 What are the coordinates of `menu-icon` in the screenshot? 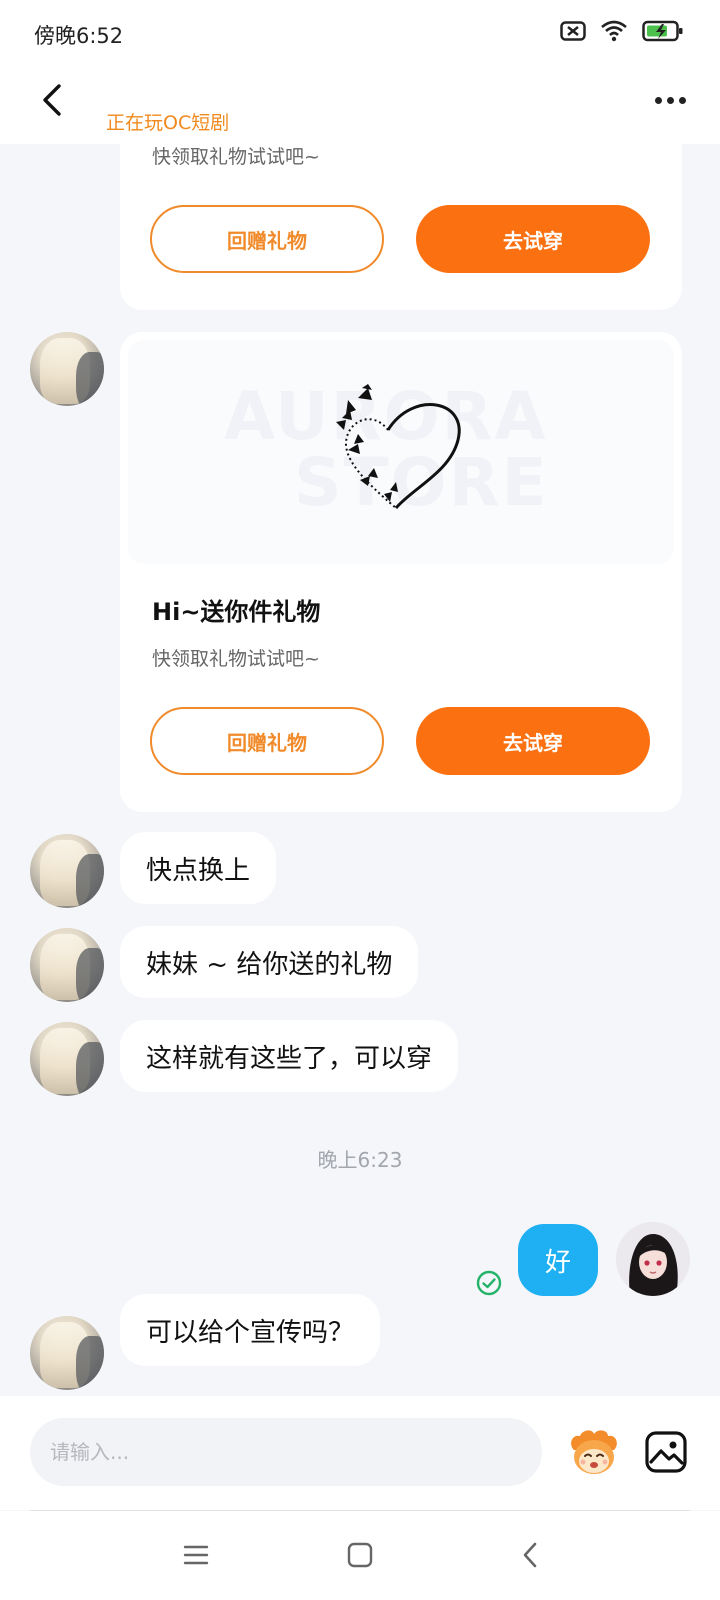 It's located at (196, 1555).